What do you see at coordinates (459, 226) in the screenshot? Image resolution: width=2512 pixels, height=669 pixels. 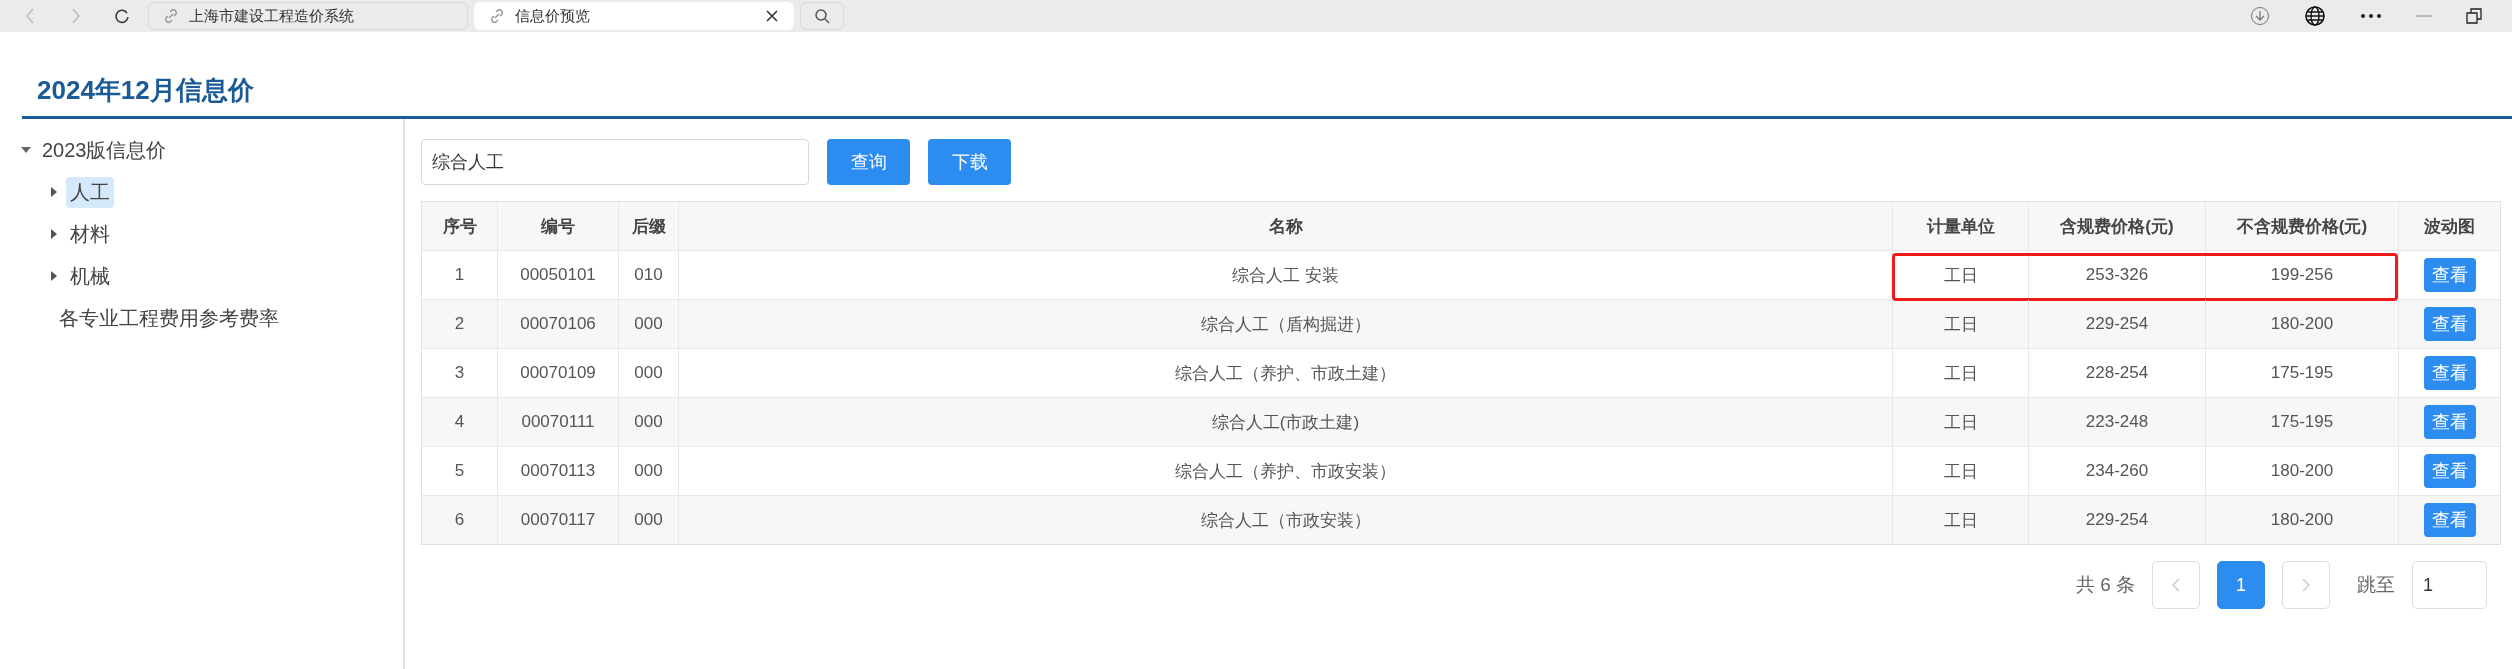 I see `column-header: 序号` at bounding box center [459, 226].